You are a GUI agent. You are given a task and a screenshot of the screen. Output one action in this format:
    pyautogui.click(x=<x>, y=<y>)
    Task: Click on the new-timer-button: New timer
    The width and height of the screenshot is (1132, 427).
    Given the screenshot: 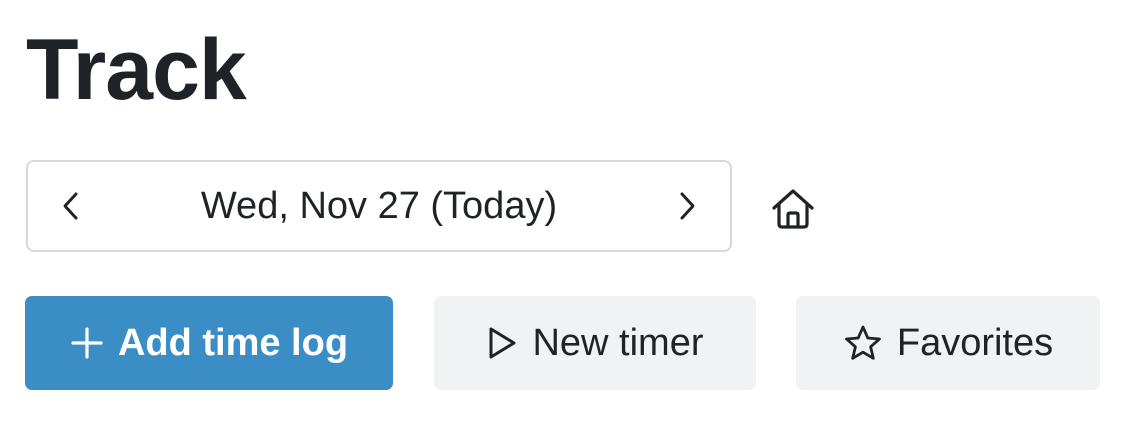 What is the action you would take?
    pyautogui.click(x=595, y=343)
    